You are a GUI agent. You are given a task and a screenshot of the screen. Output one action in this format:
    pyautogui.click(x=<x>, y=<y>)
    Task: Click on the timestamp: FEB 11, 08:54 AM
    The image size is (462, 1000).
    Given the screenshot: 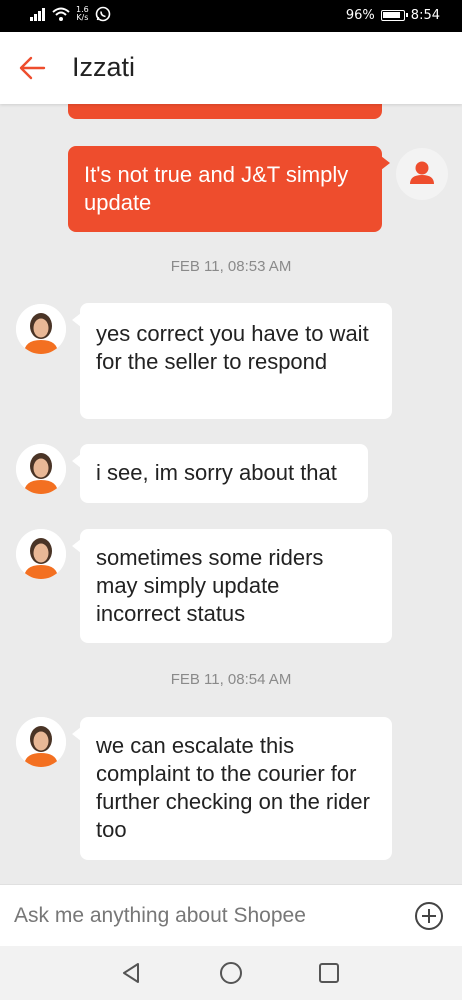 What is the action you would take?
    pyautogui.click(x=231, y=679)
    